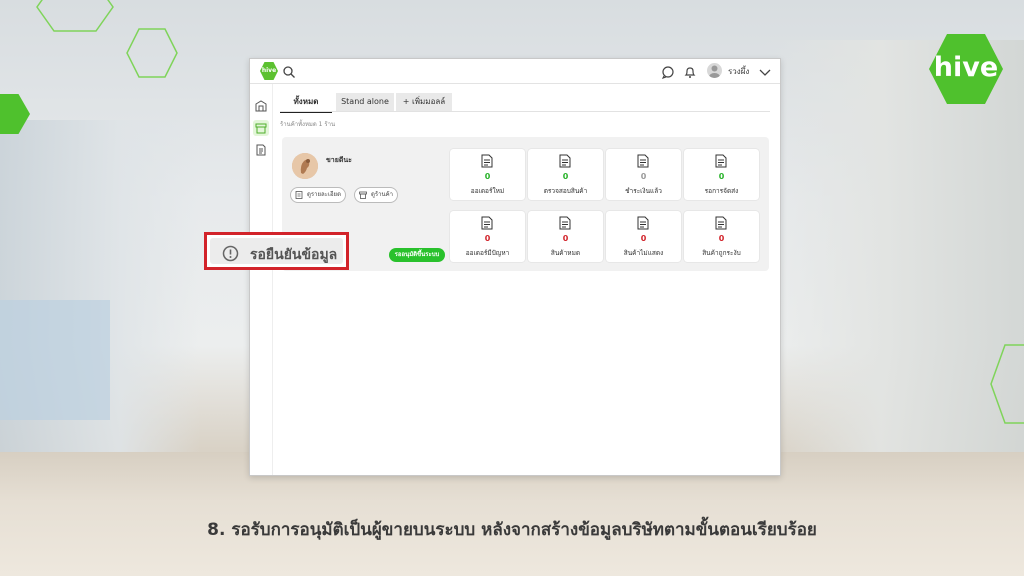  What do you see at coordinates (424, 102) in the screenshot?
I see `tab-add-mall: + เพิ่มมอลล์` at bounding box center [424, 102].